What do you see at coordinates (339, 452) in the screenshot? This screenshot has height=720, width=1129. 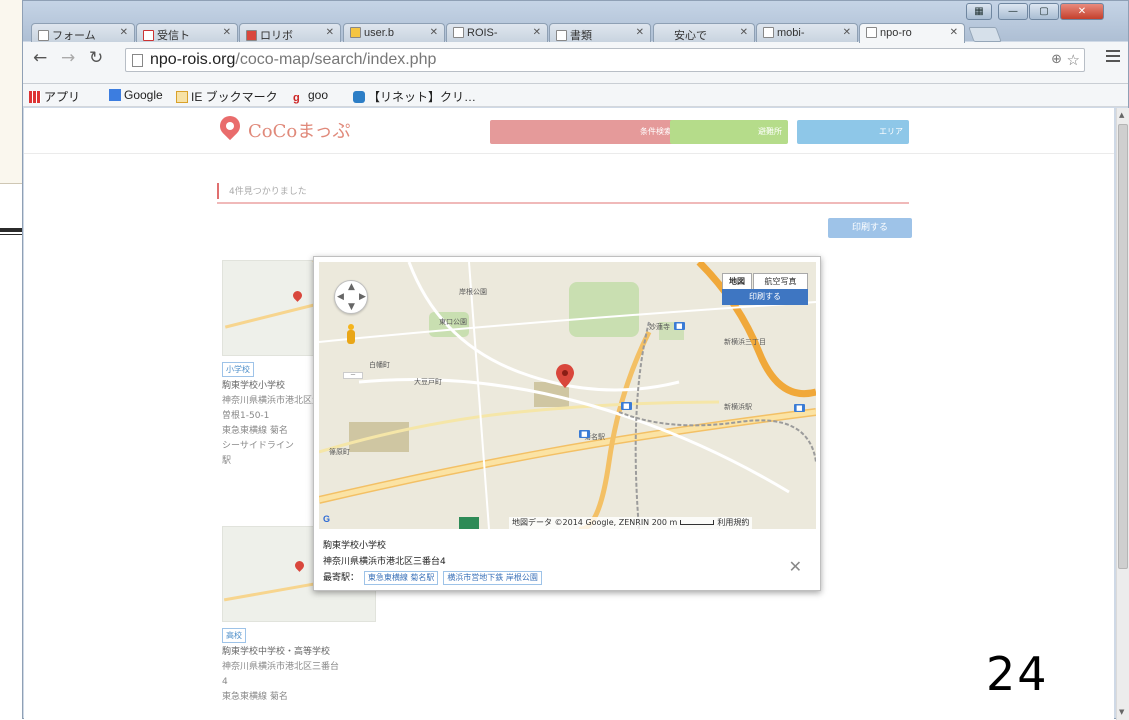 I see `map-label: 篠原町` at bounding box center [339, 452].